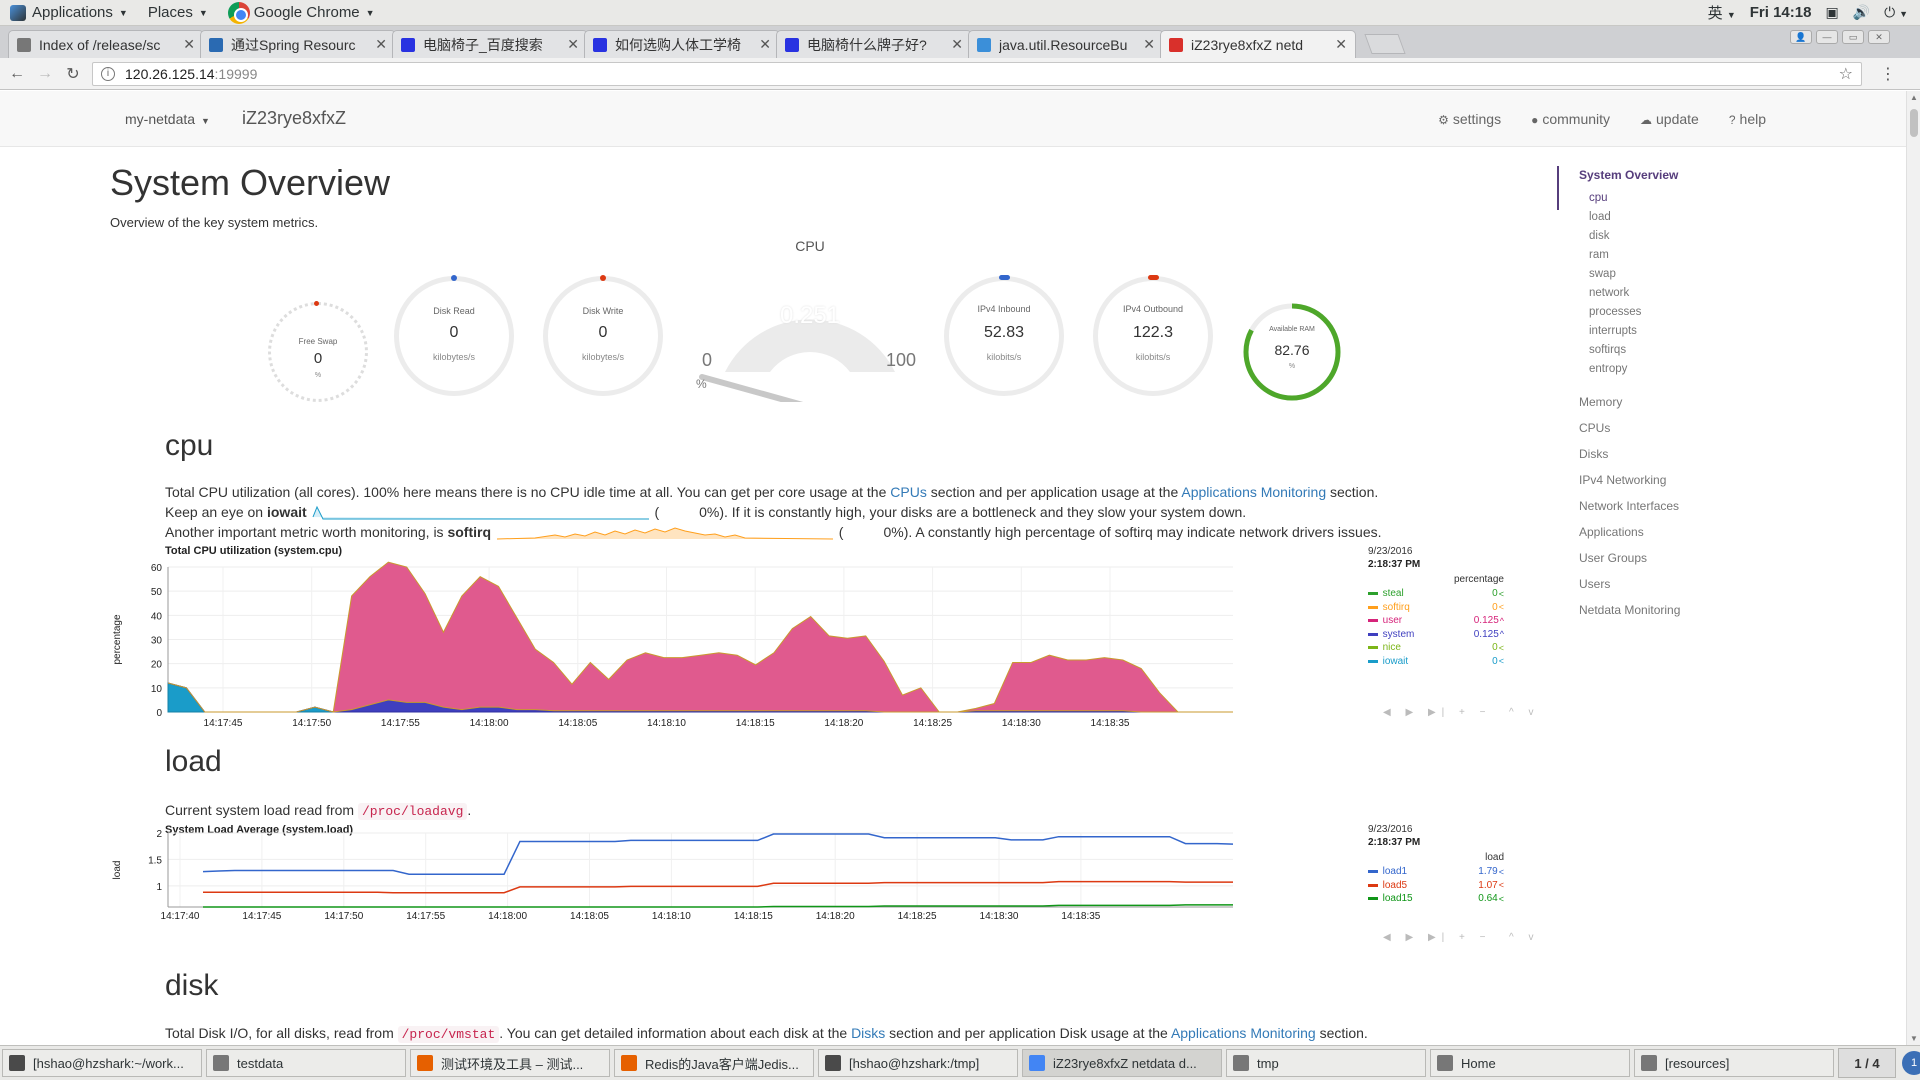 The image size is (1920, 1080). Describe the element at coordinates (1629, 610) in the screenshot. I see `sidebar-item-netdata-monitoring: Netdata Monitoring` at that location.